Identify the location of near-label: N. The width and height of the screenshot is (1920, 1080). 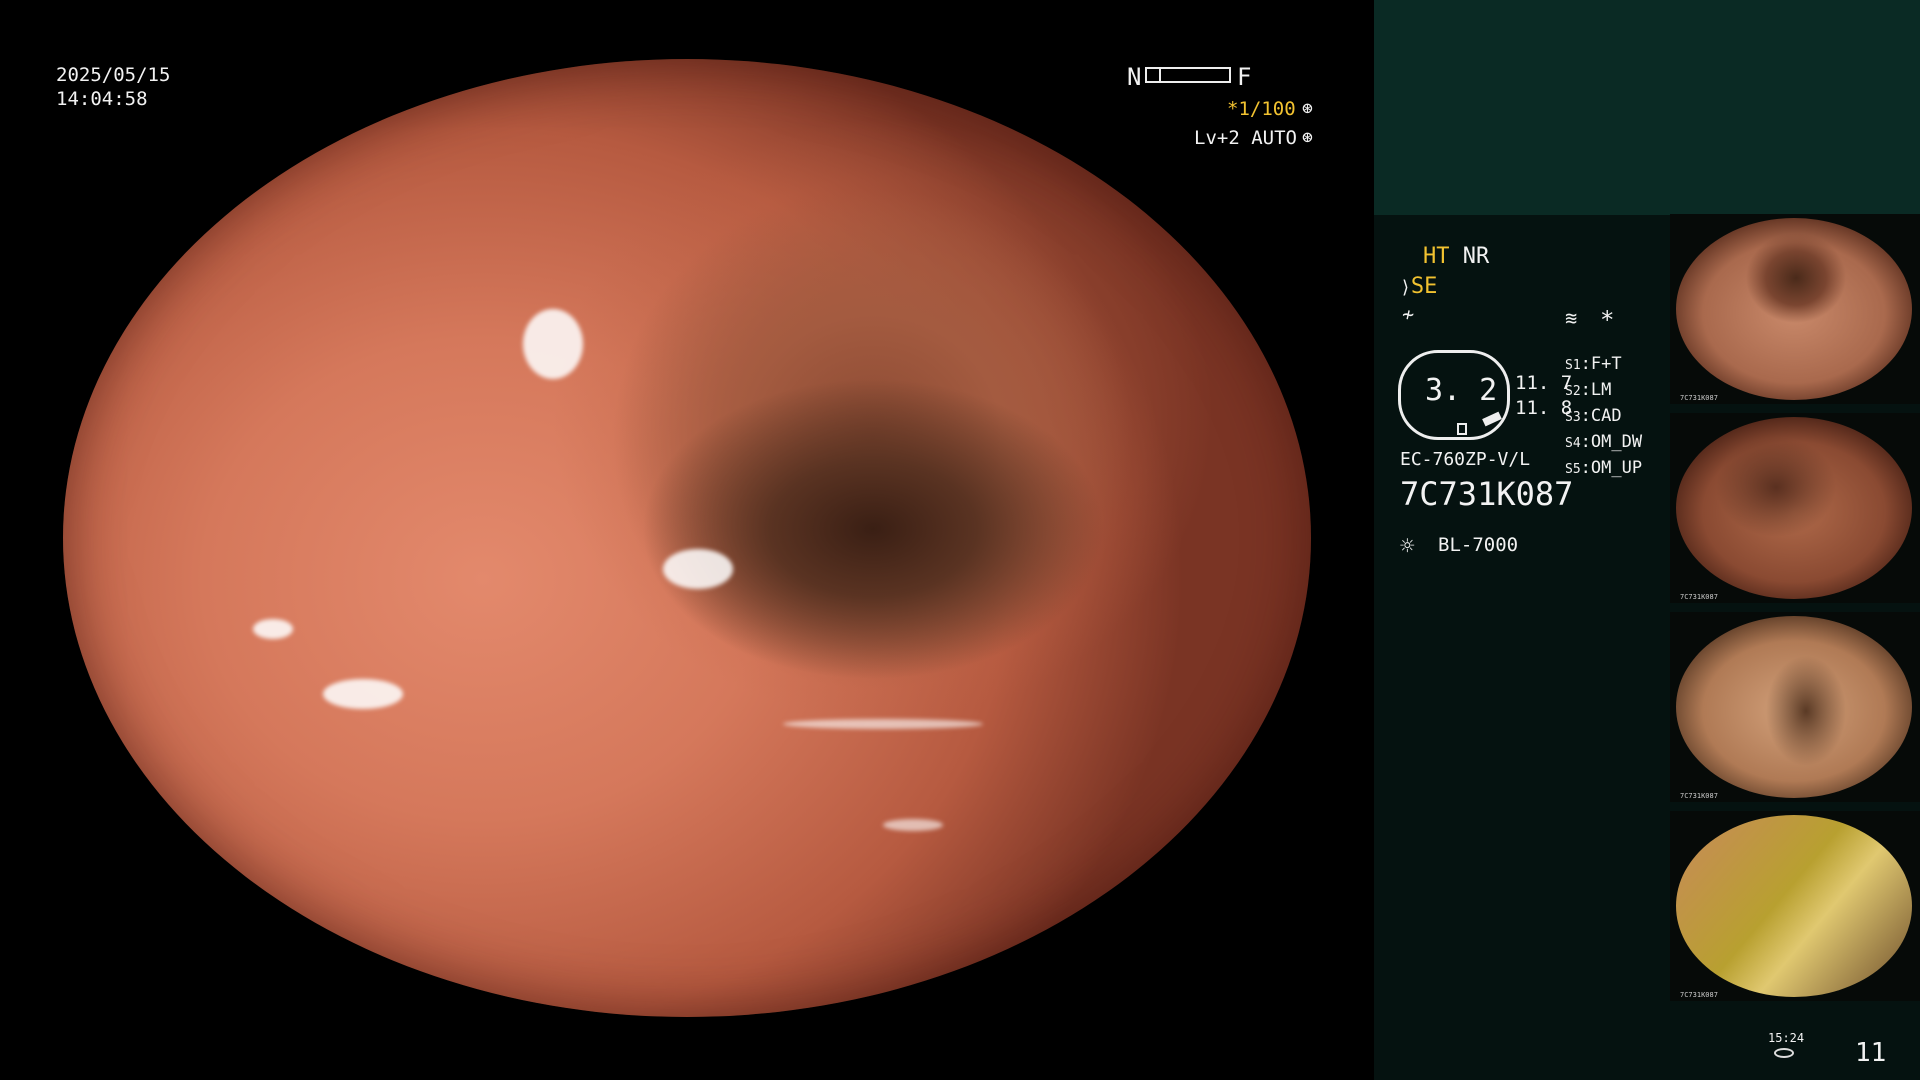
(1134, 77).